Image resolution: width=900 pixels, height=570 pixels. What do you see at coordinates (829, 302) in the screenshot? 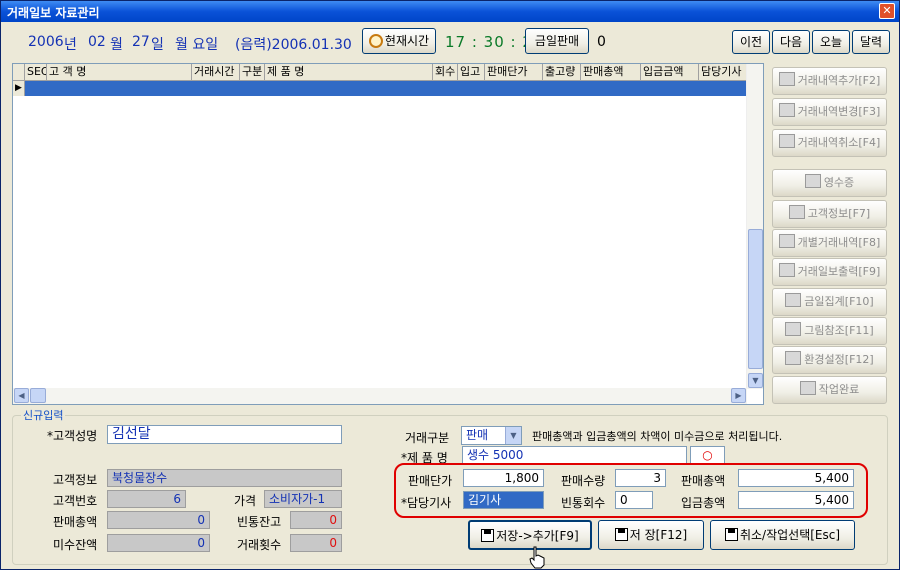
I see `daily-summary-button: 금일집계[F10]` at bounding box center [829, 302].